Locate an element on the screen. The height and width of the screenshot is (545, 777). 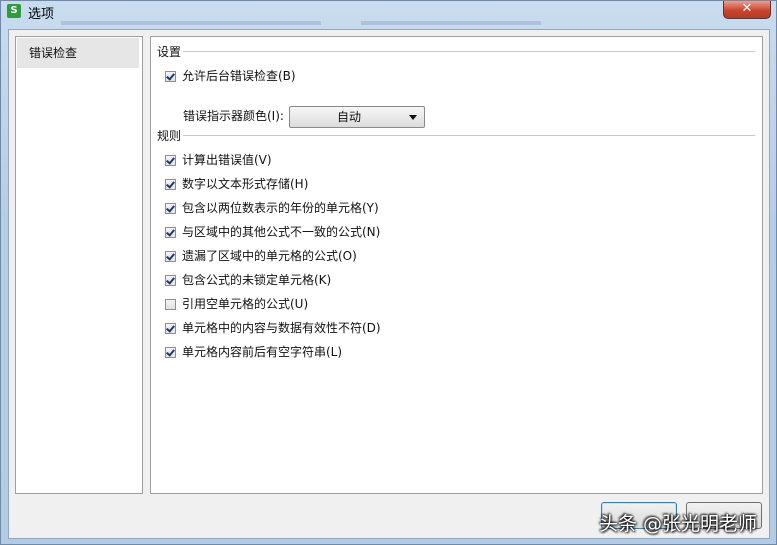
indicator-color-dropdown: 自动 is located at coordinates (357, 117).